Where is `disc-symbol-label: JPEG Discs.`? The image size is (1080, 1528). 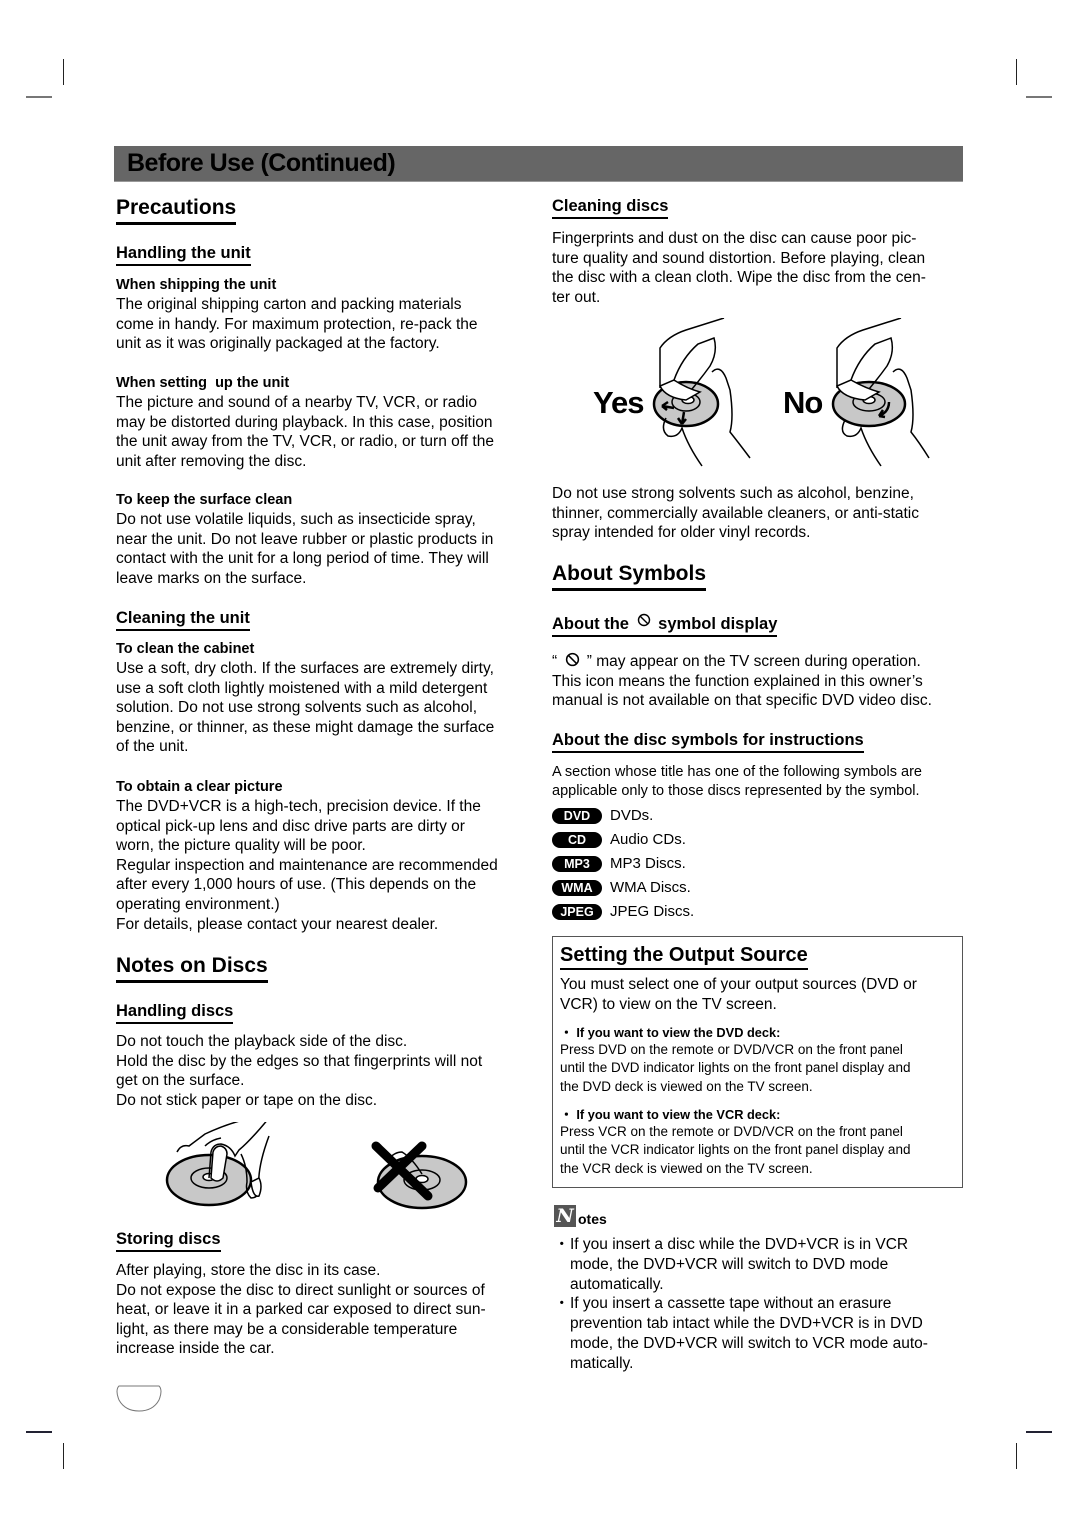 disc-symbol-label: JPEG Discs. is located at coordinates (652, 911).